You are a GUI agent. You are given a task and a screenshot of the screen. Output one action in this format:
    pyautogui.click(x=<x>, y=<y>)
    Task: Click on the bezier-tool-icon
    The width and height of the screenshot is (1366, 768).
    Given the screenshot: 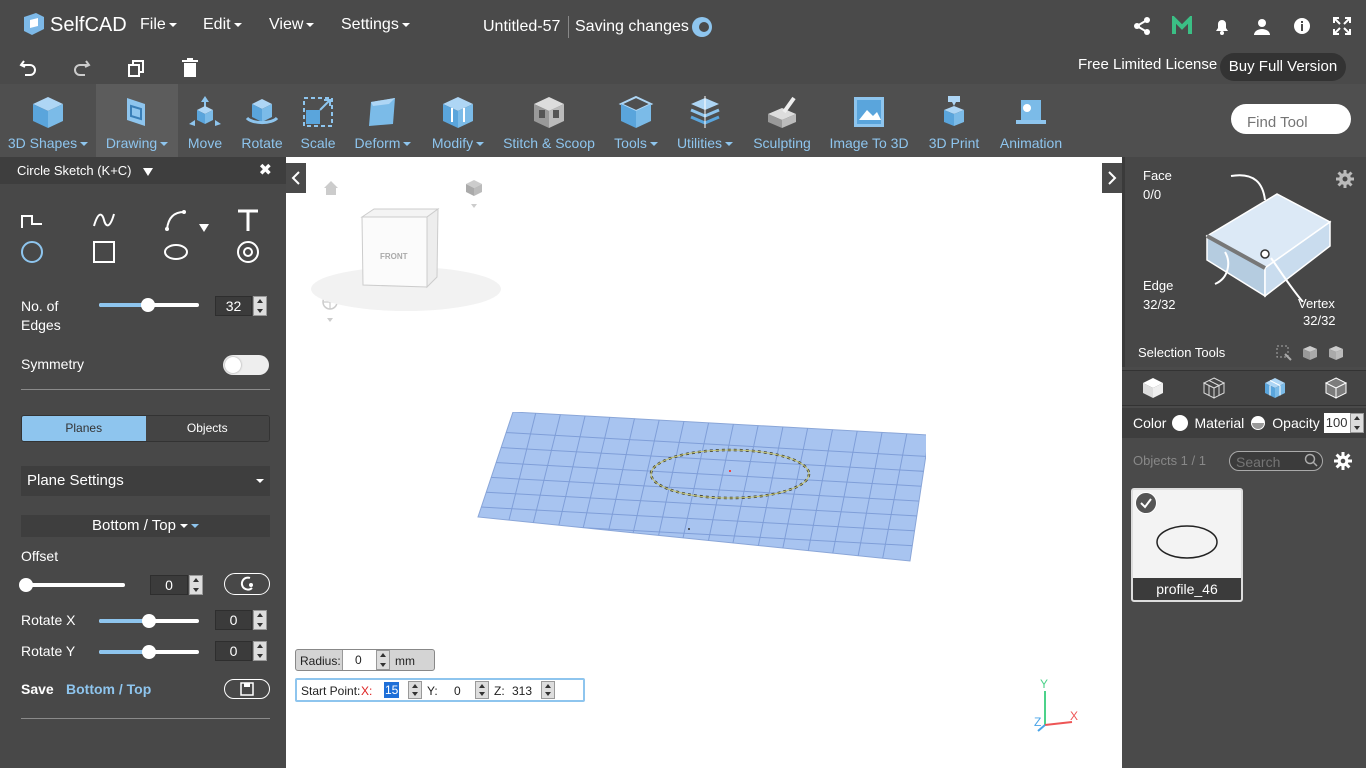 What is the action you would take?
    pyautogui.click(x=176, y=220)
    